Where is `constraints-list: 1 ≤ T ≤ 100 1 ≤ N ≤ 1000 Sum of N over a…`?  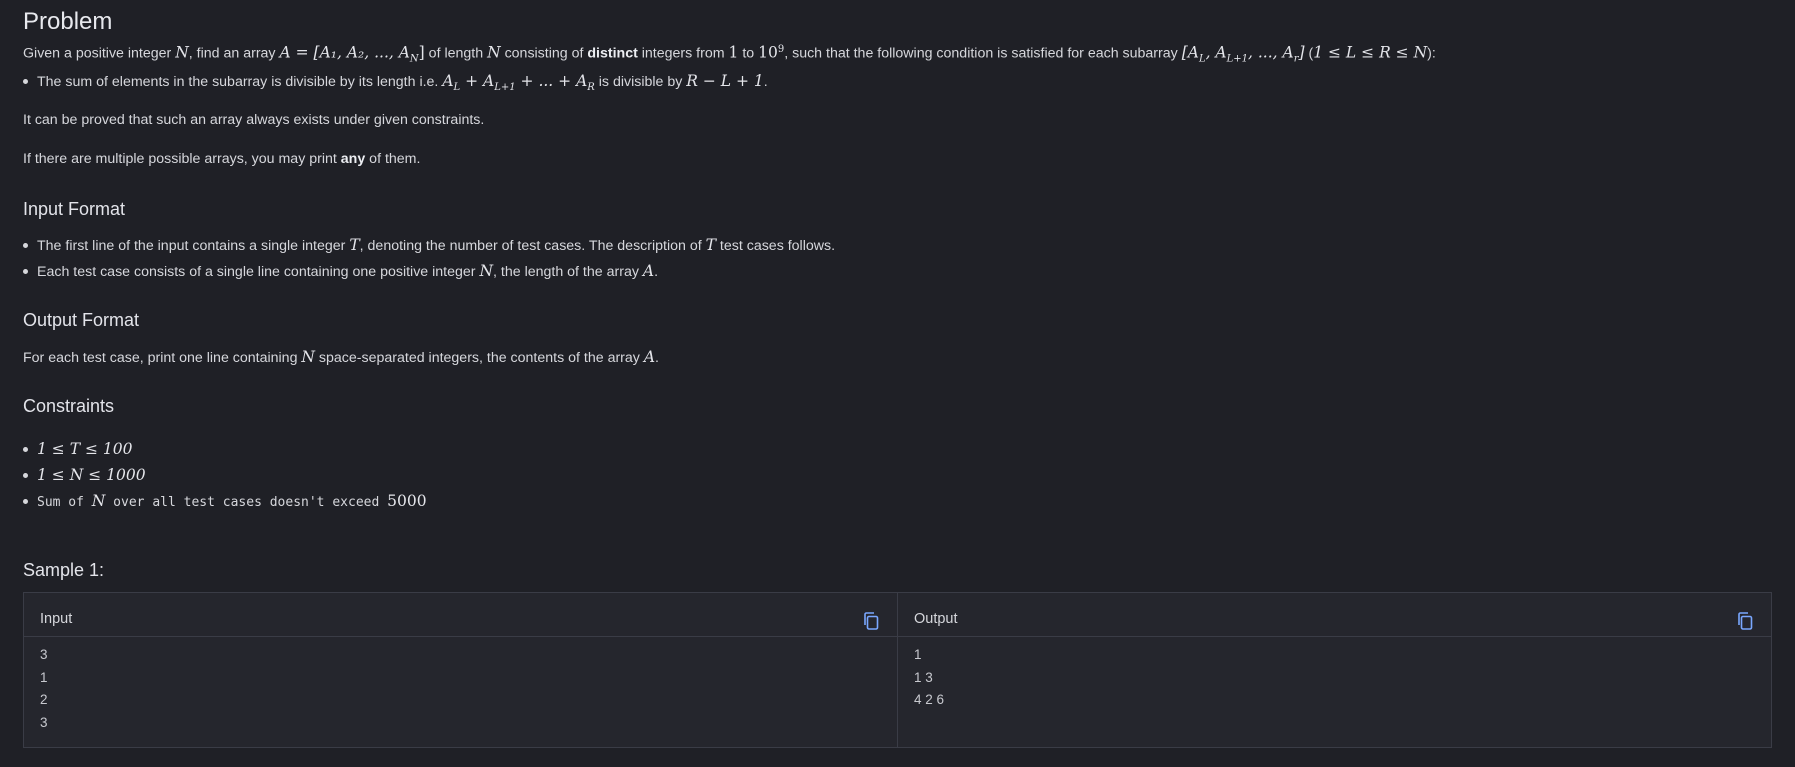 constraints-list: 1 ≤ T ≤ 100 1 ≤ N ≤ 1000 Sum of N over a… is located at coordinates (225, 476).